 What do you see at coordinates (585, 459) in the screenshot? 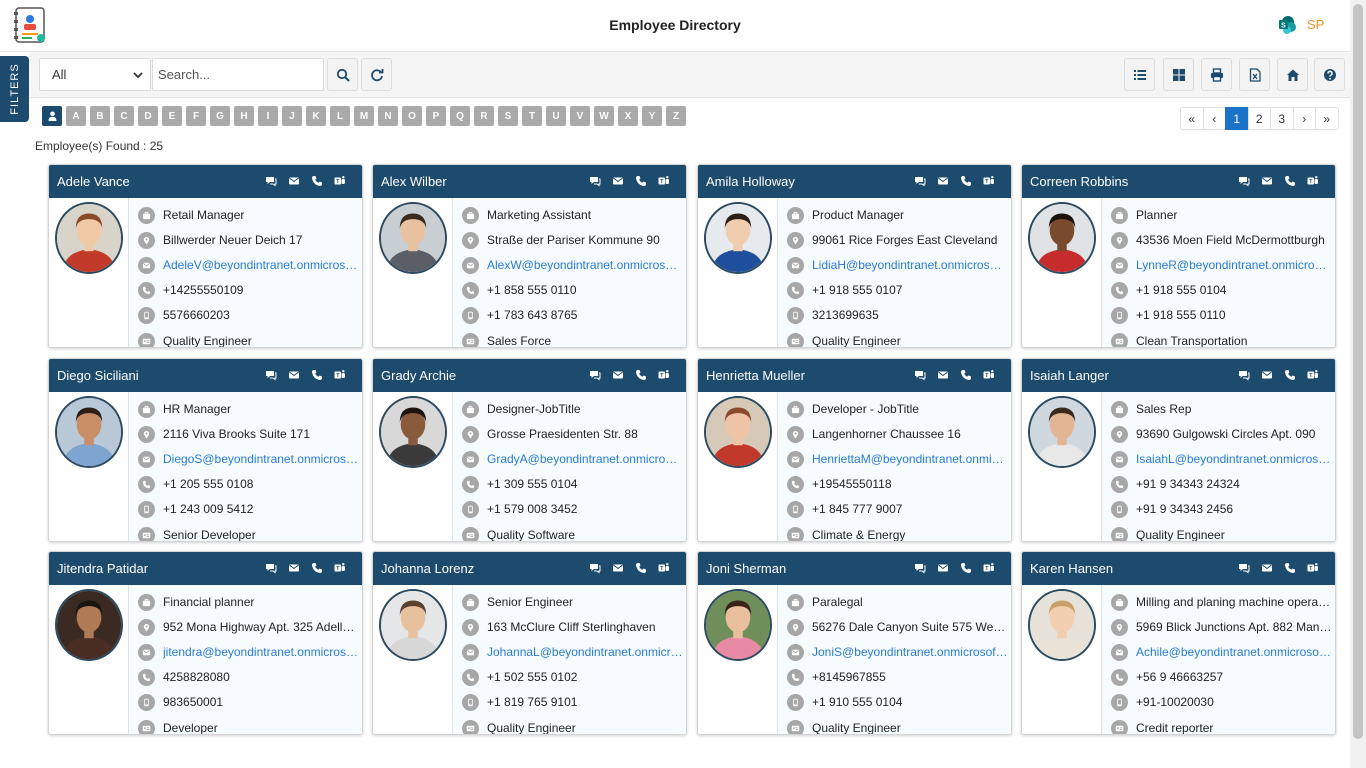
I see `email-text: GradyA@beyondintranet.onmicrosoft.com` at bounding box center [585, 459].